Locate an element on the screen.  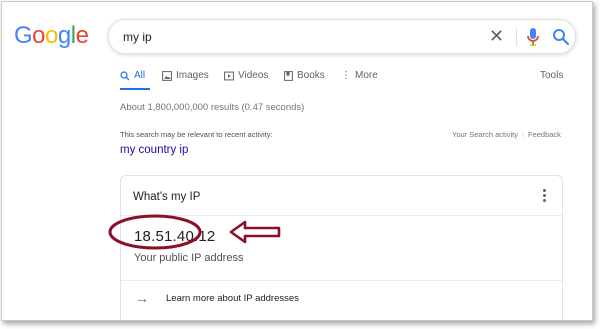
tab-label: All is located at coordinates (140, 75).